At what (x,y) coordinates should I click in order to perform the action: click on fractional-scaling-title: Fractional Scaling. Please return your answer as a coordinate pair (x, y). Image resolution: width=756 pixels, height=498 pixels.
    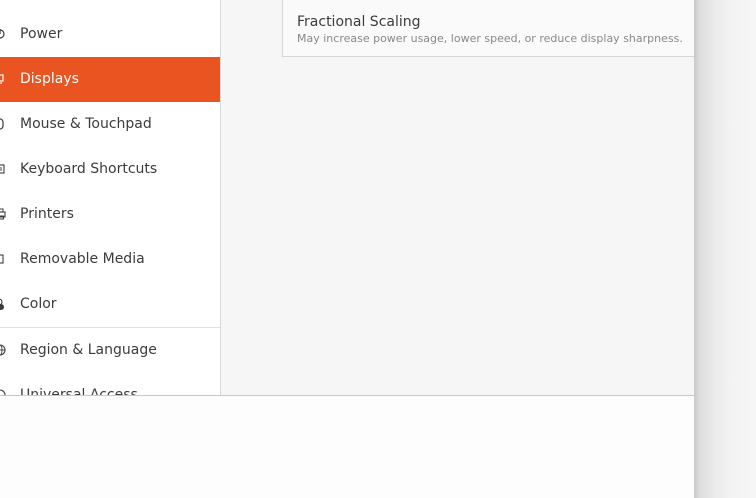
    Looking at the image, I should click on (359, 22).